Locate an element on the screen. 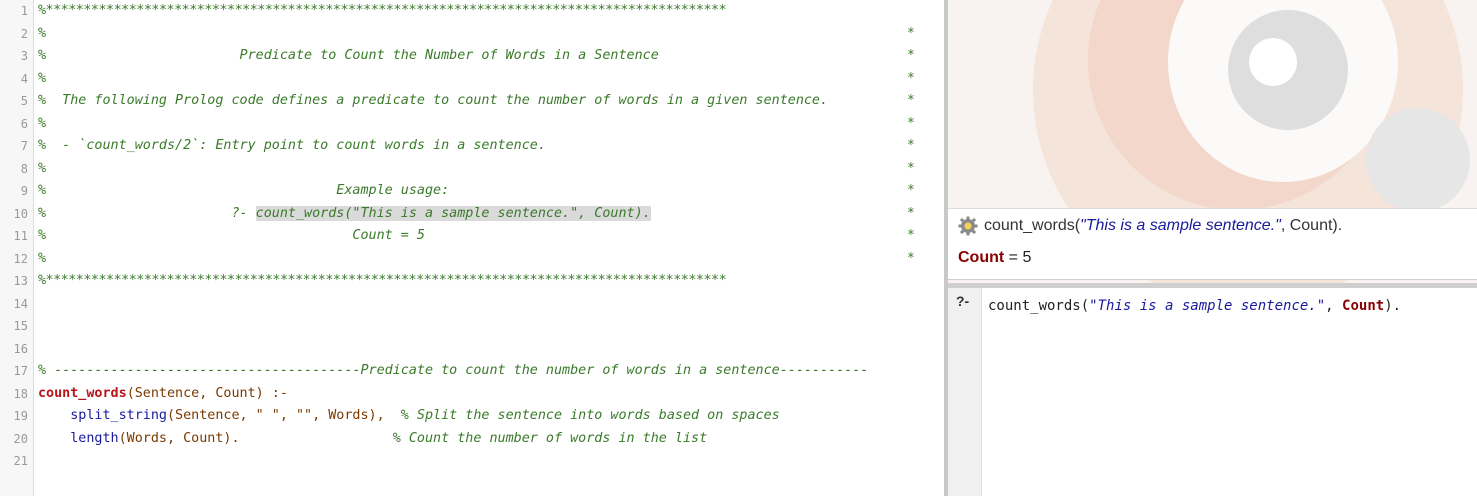 This screenshot has width=1477, height=496. line-code: % Example usage: is located at coordinates (243, 191).